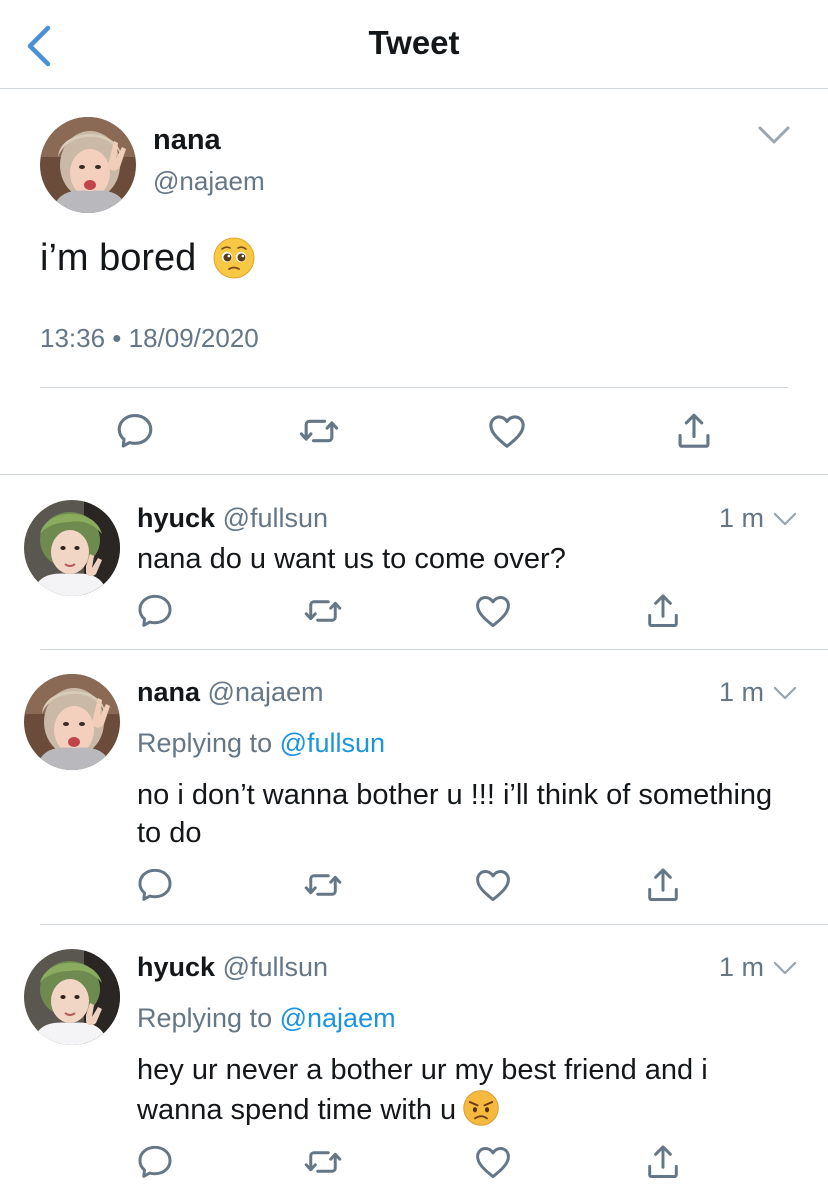 Image resolution: width=828 pixels, height=1195 pixels. I want to click on replying-to-line: Replying to @fullsun, so click(261, 743).